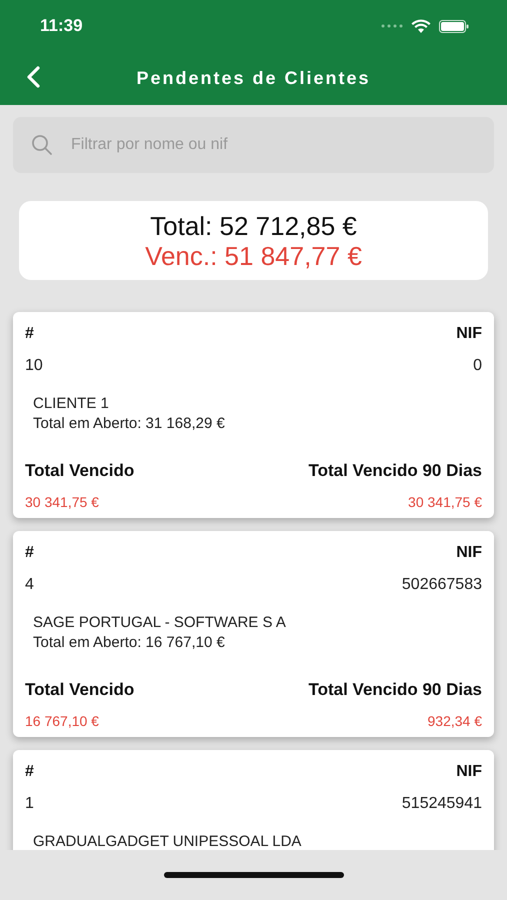 The height and width of the screenshot is (900, 507). Describe the element at coordinates (445, 502) in the screenshot. I see `overdue-90-value: 30 341,75 €` at that location.